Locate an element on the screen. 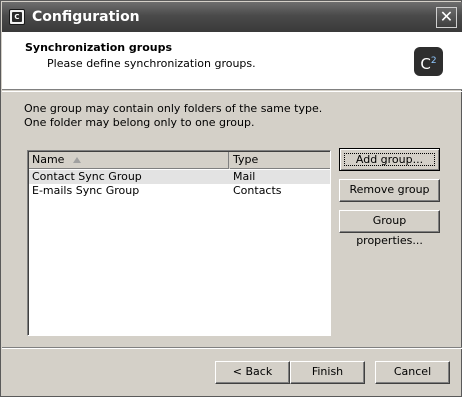 The image size is (462, 397). remove-group-button: Remove group is located at coordinates (389, 190).